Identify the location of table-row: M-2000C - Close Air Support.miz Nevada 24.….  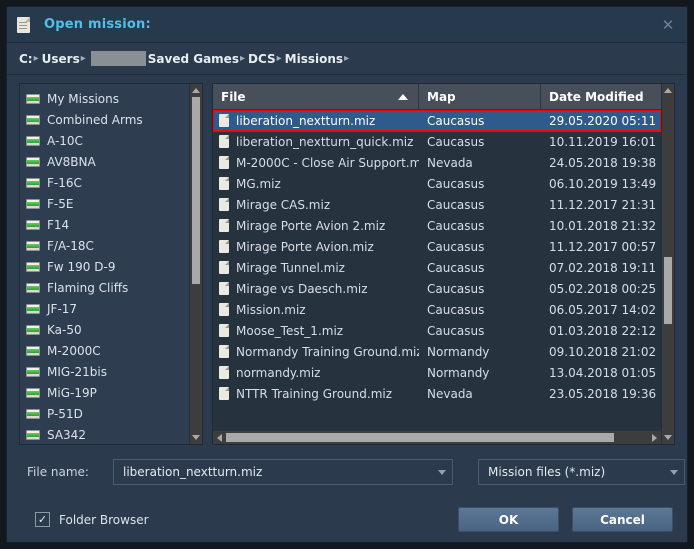
(437, 162).